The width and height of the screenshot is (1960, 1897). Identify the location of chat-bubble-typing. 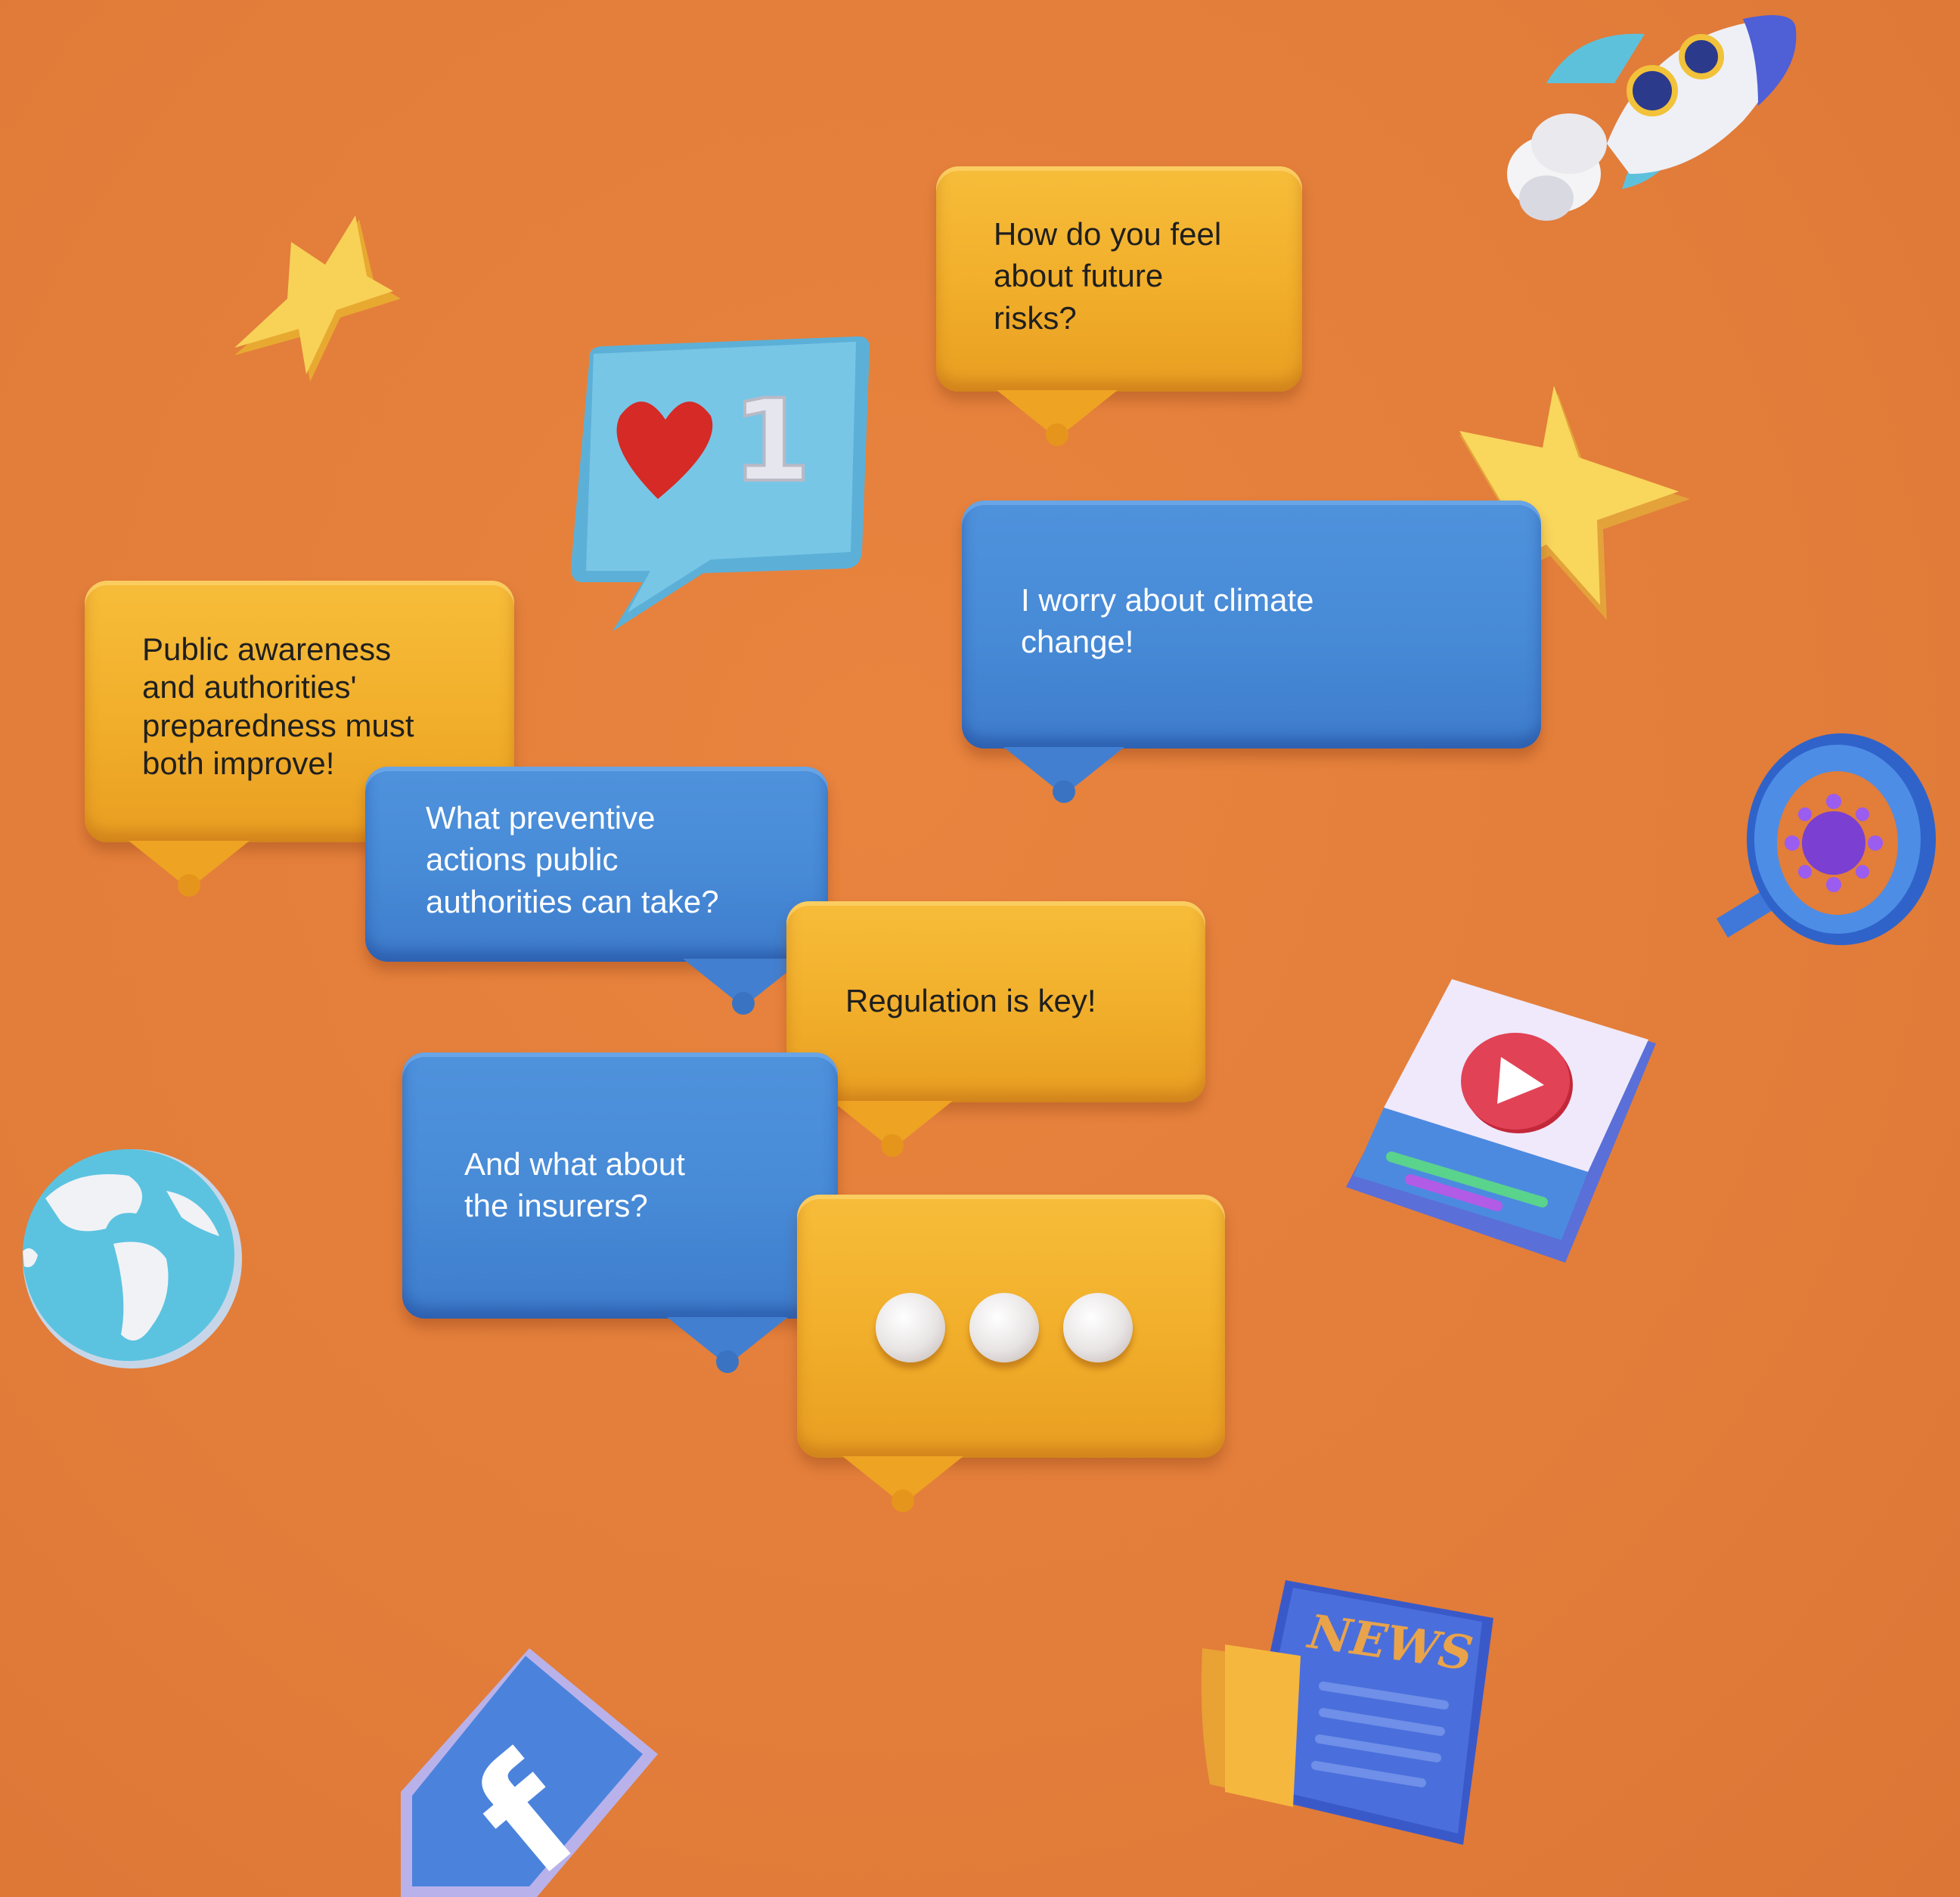
(1011, 1353).